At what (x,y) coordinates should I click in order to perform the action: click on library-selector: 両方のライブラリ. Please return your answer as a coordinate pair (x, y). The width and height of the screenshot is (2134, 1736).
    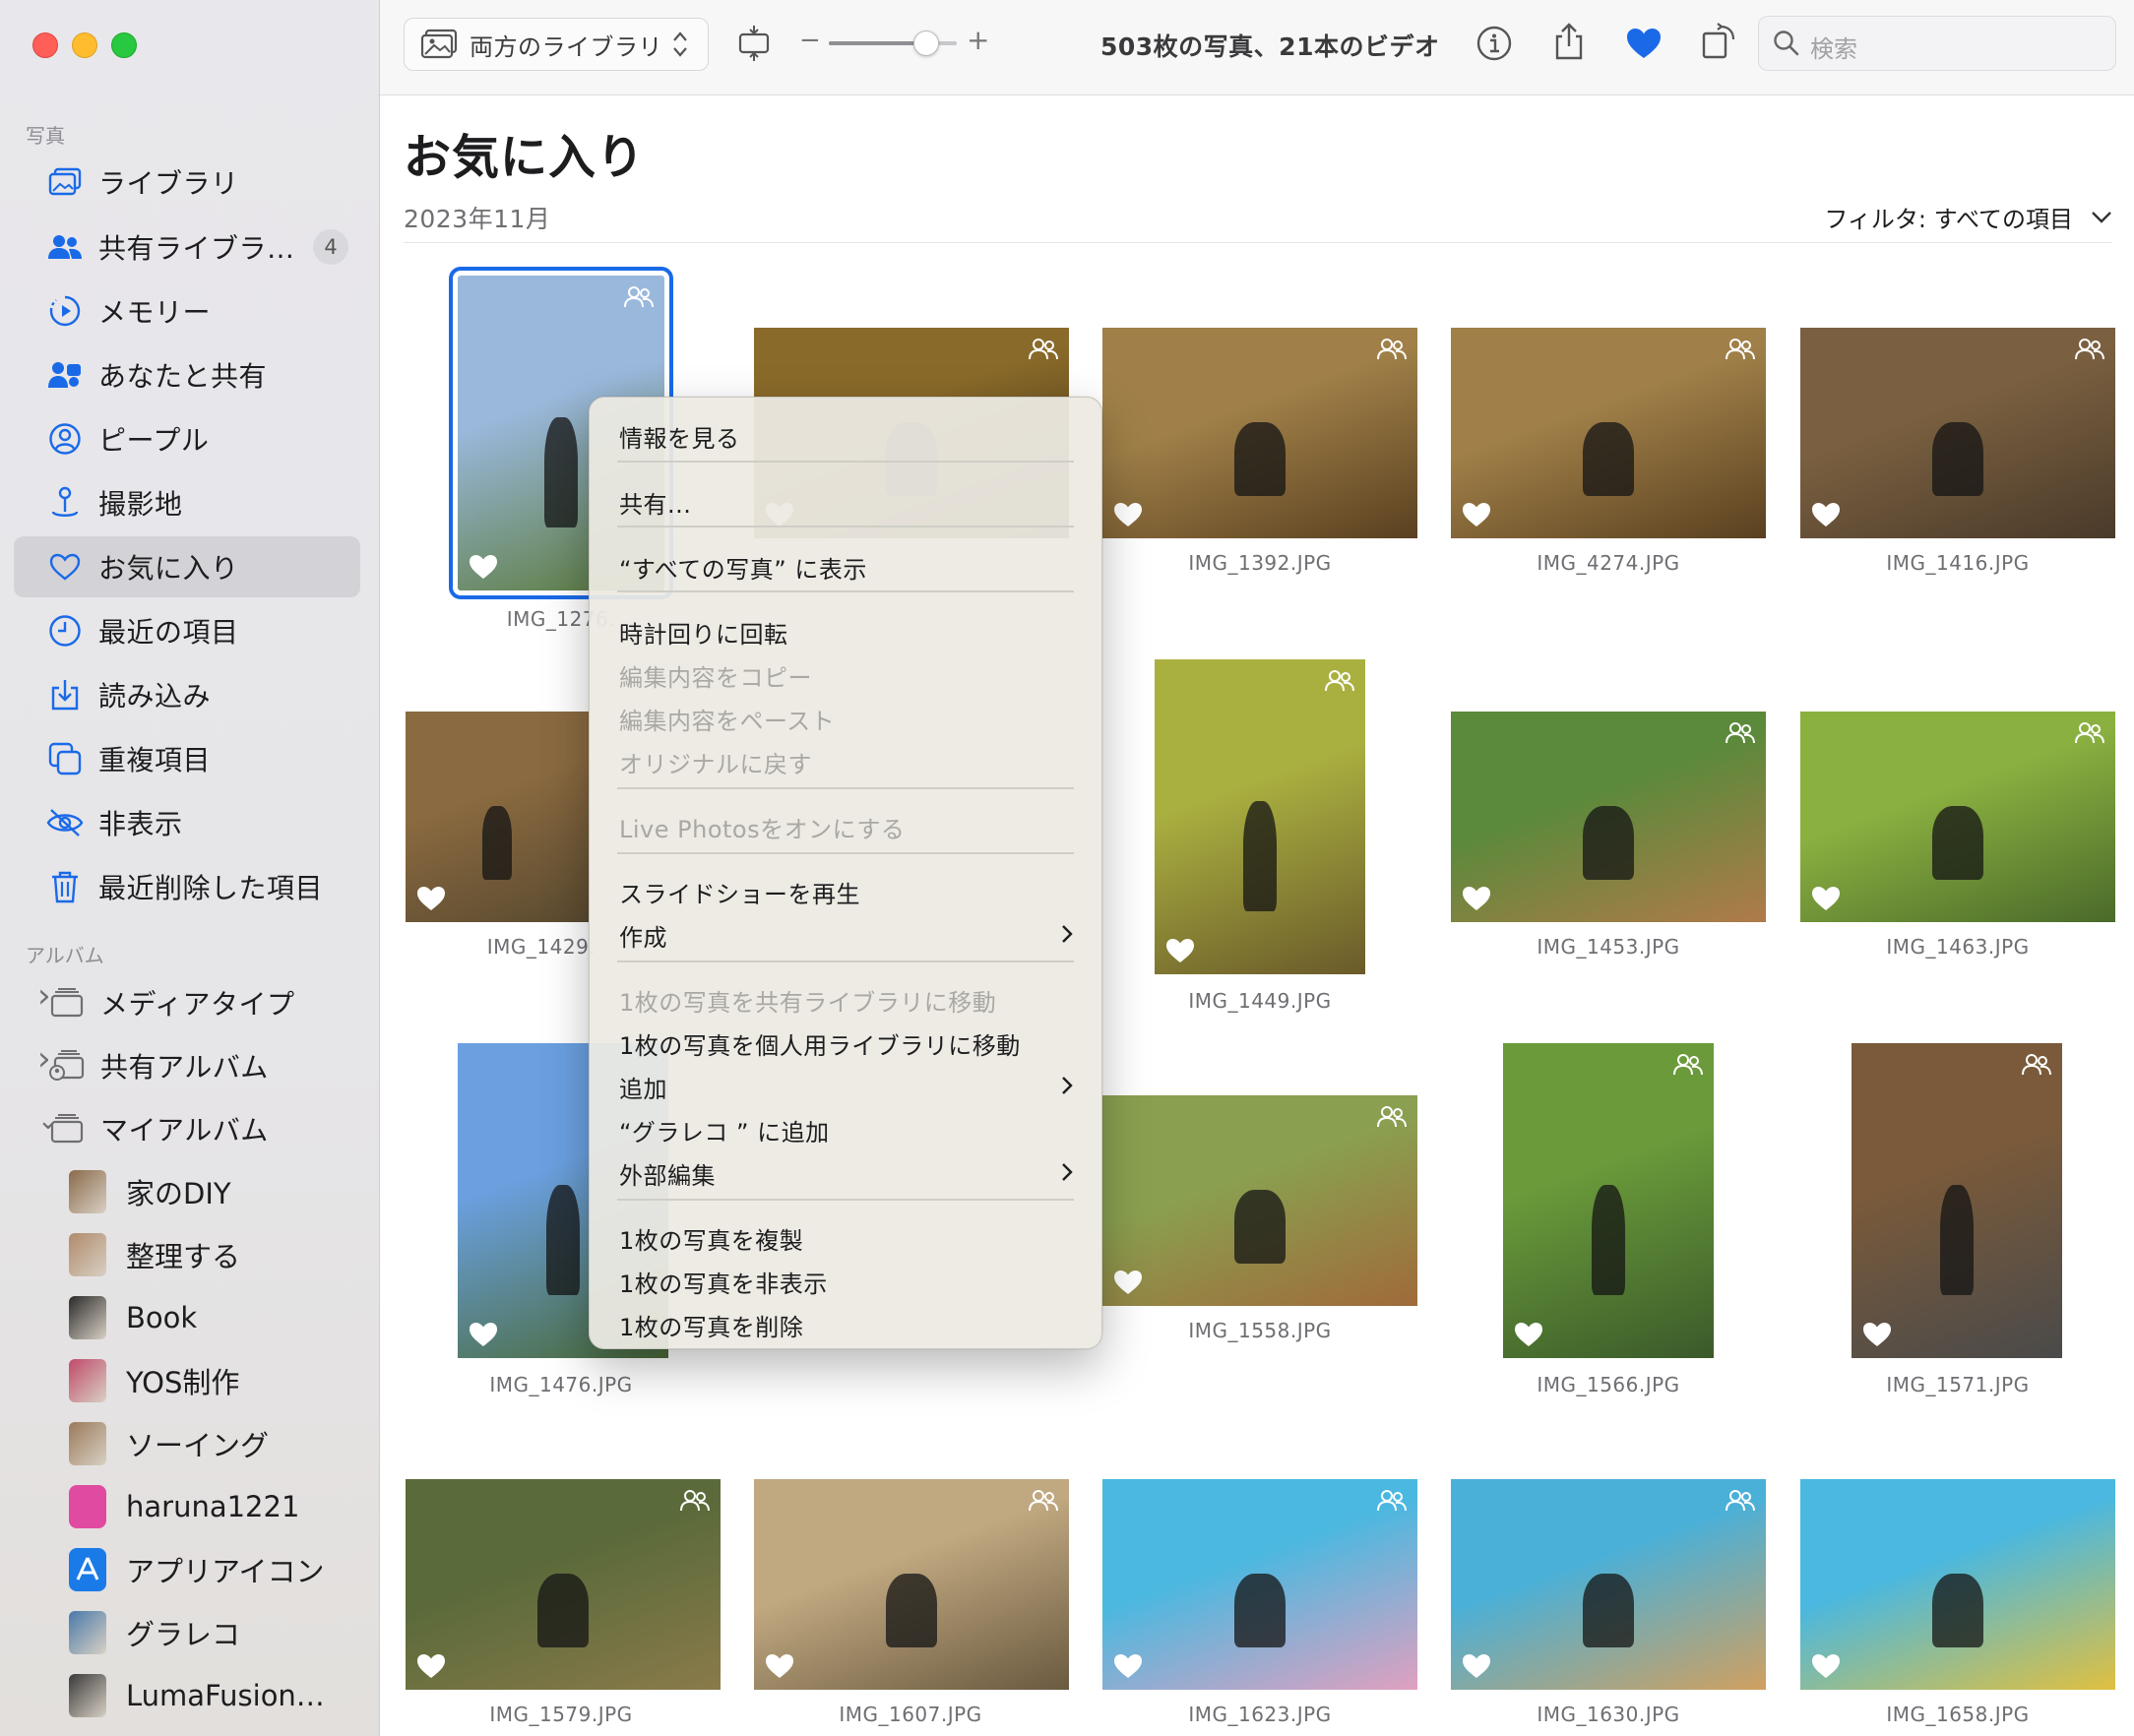
    Looking at the image, I should click on (556, 44).